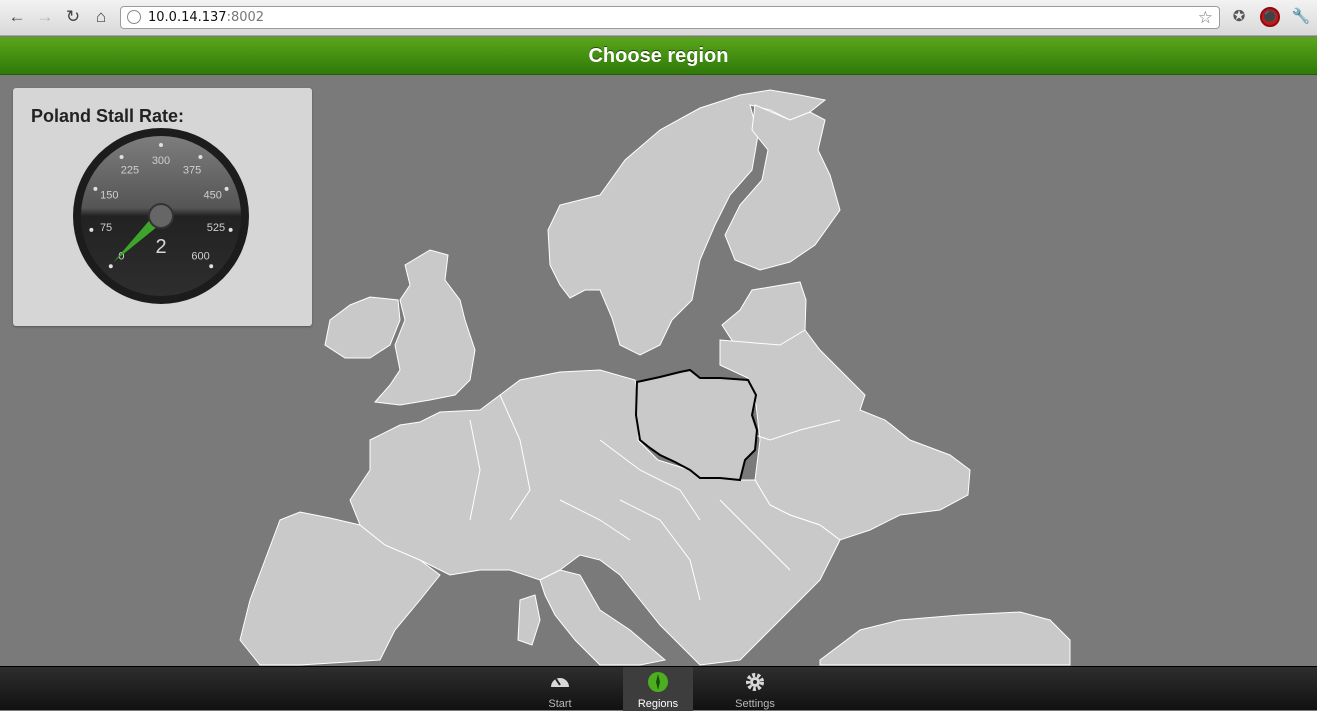  I want to click on gauge-hub, so click(161, 216).